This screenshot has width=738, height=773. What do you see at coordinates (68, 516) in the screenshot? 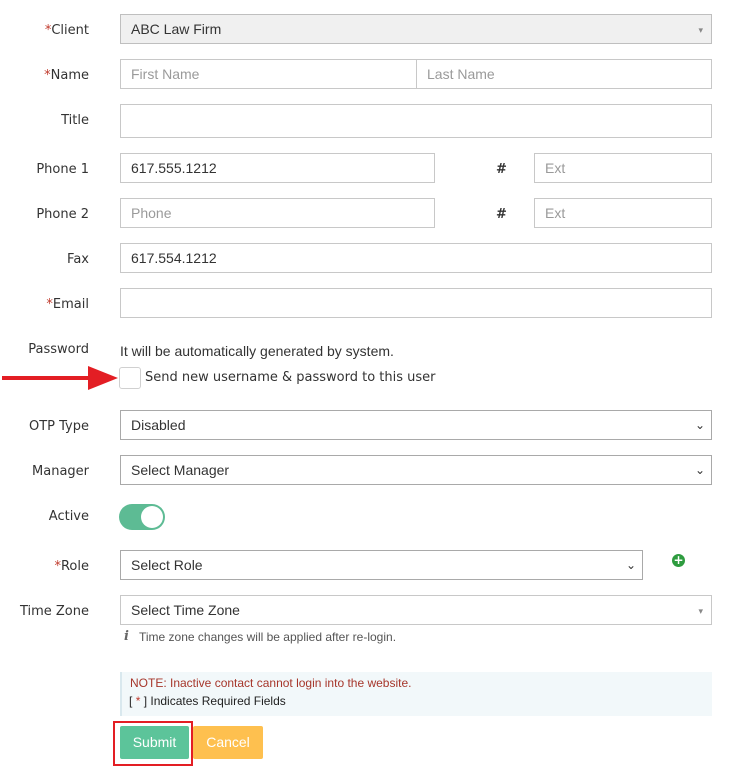
I see `active-label: Active` at bounding box center [68, 516].